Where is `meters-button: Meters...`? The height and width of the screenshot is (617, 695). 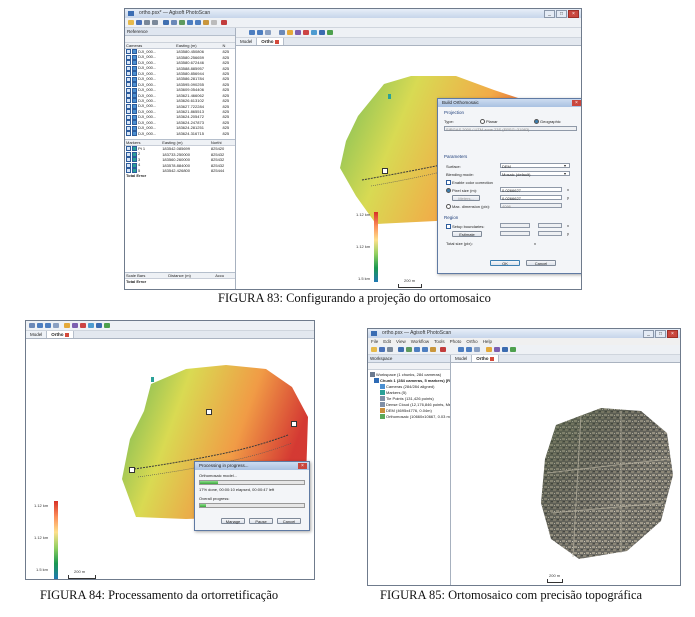
meters-button: Meters... is located at coordinates (466, 198).